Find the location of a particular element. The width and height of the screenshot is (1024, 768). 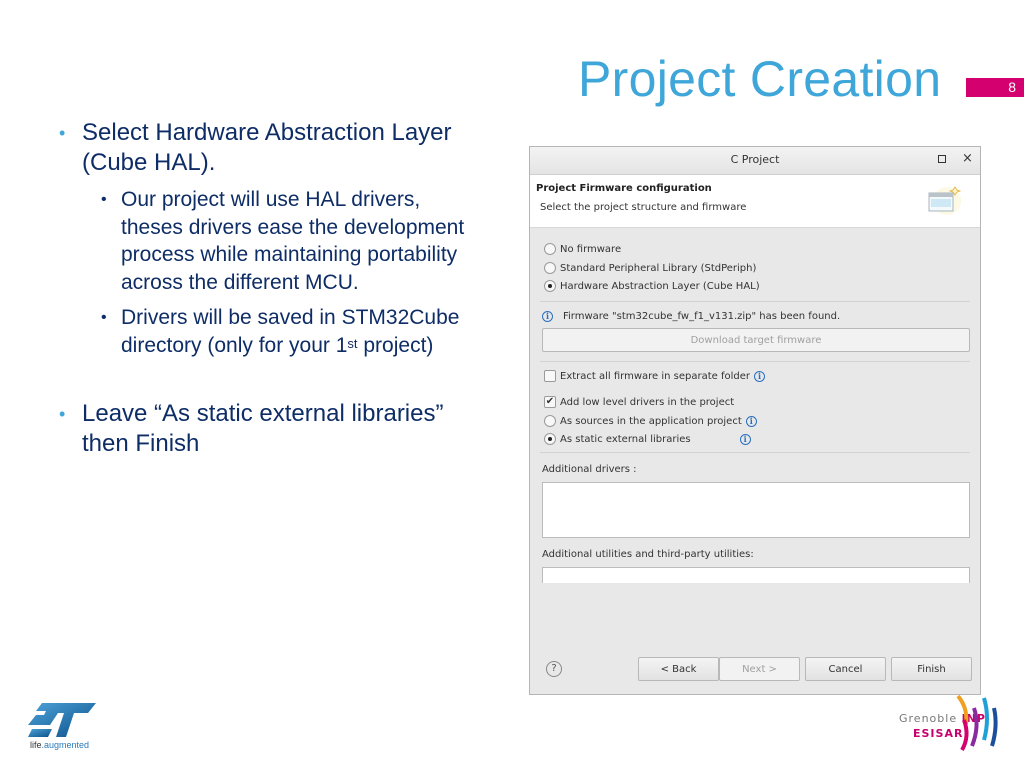

dialog-title: C Project is located at coordinates (755, 159).